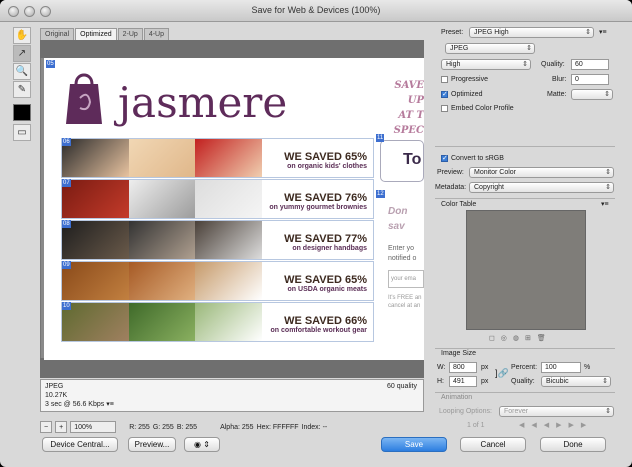 The image size is (632, 467). What do you see at coordinates (477, 158) in the screenshot?
I see `convert-srgb-label: Convert to sRGB` at bounding box center [477, 158].